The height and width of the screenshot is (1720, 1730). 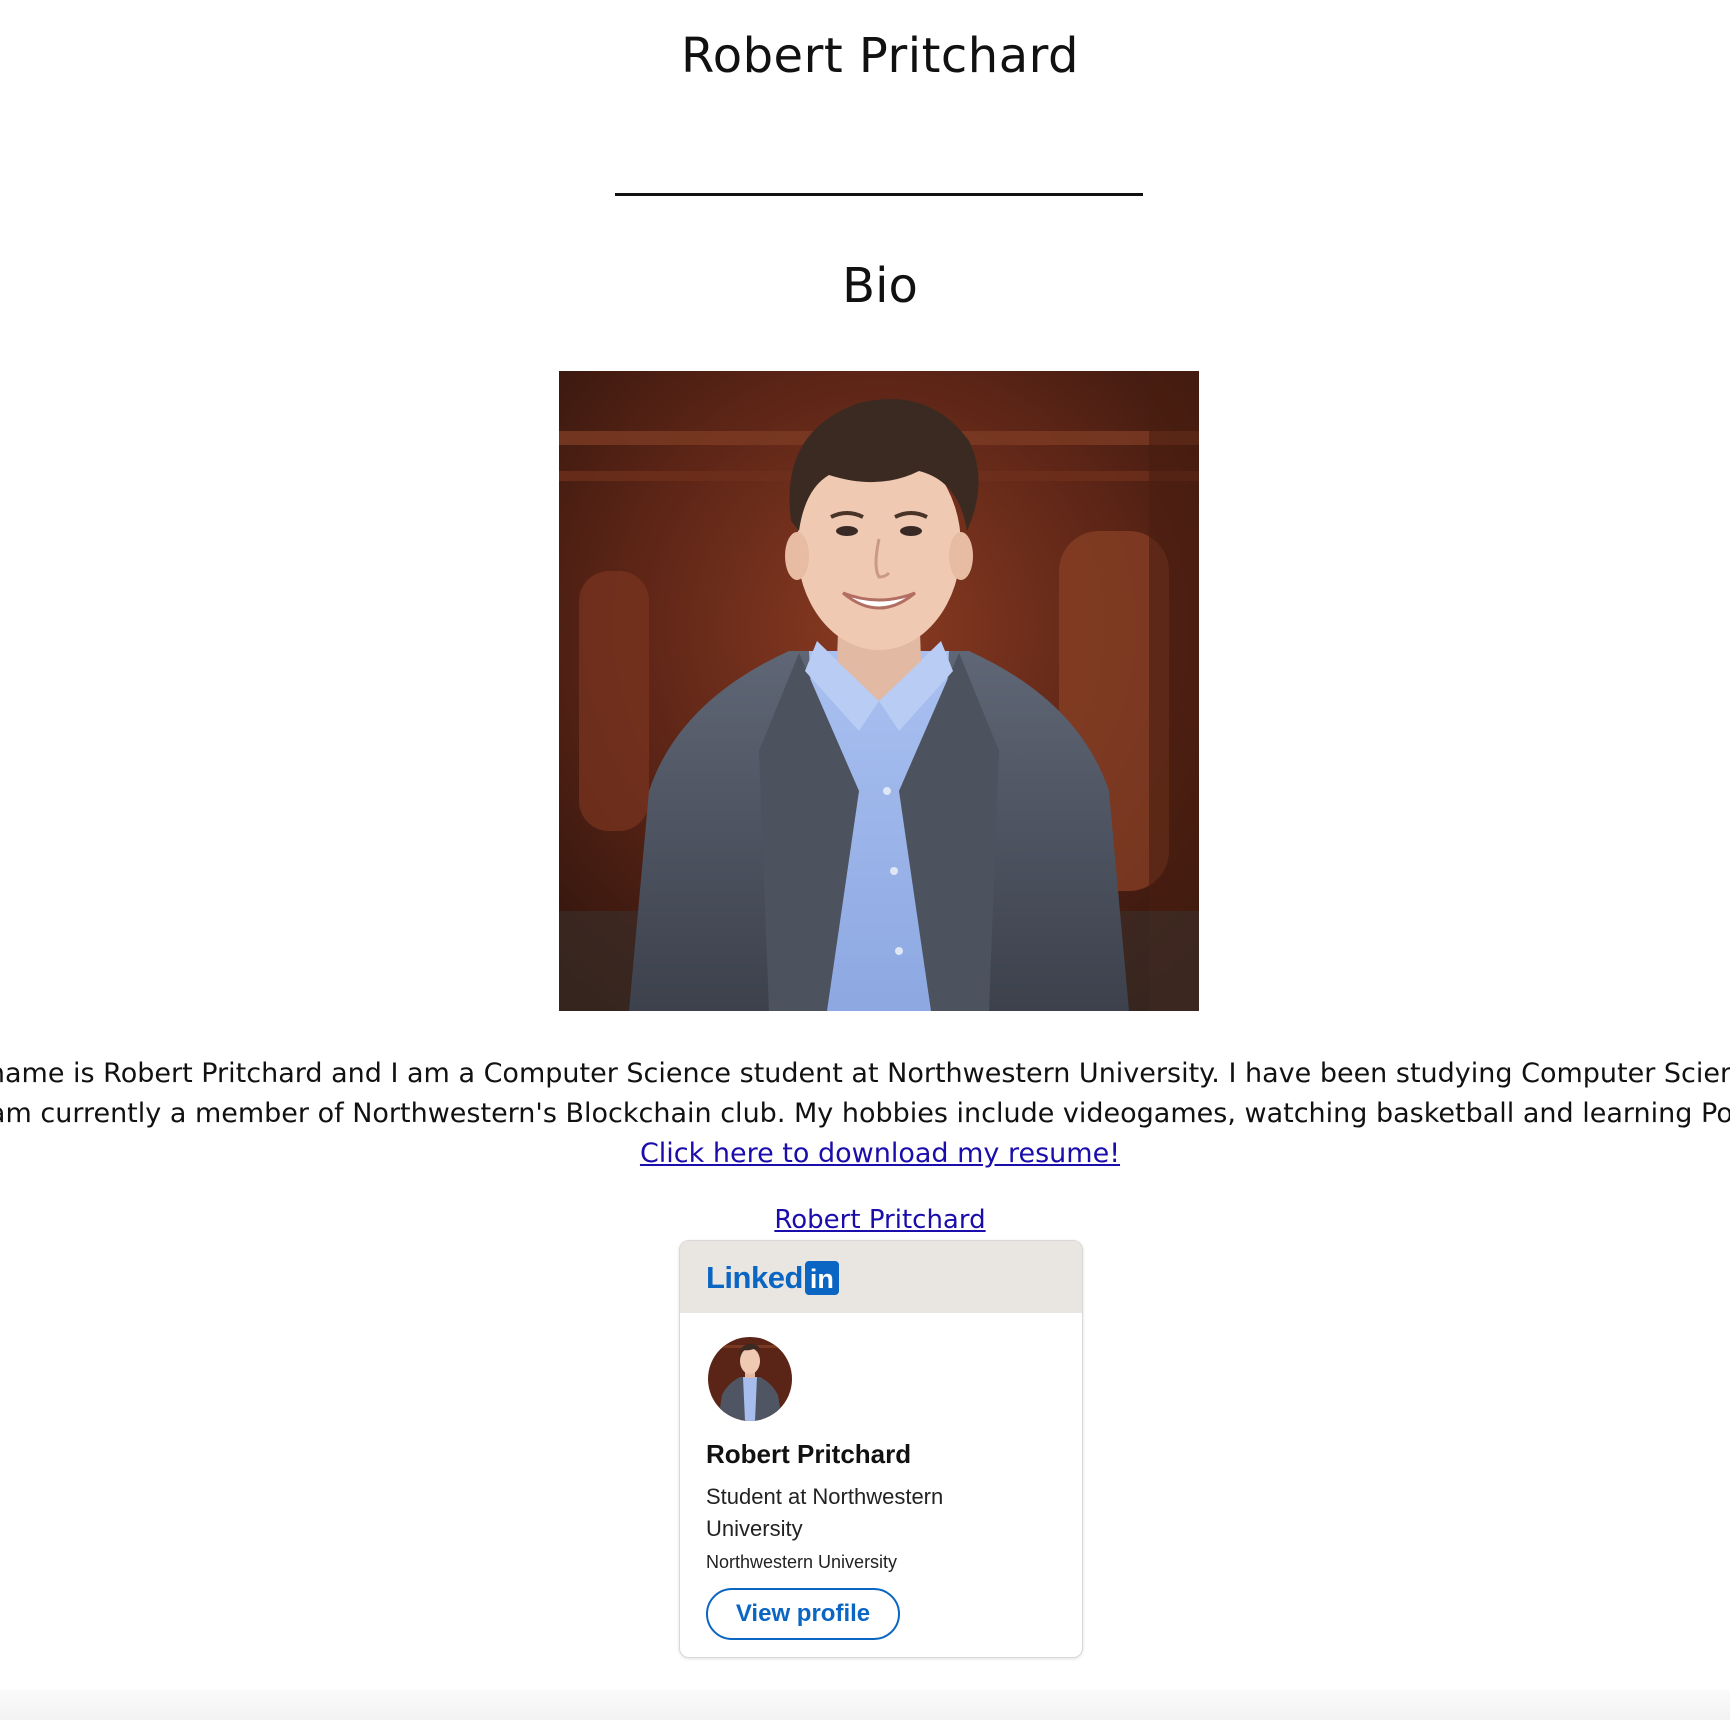 What do you see at coordinates (879, 194) in the screenshot?
I see `divider` at bounding box center [879, 194].